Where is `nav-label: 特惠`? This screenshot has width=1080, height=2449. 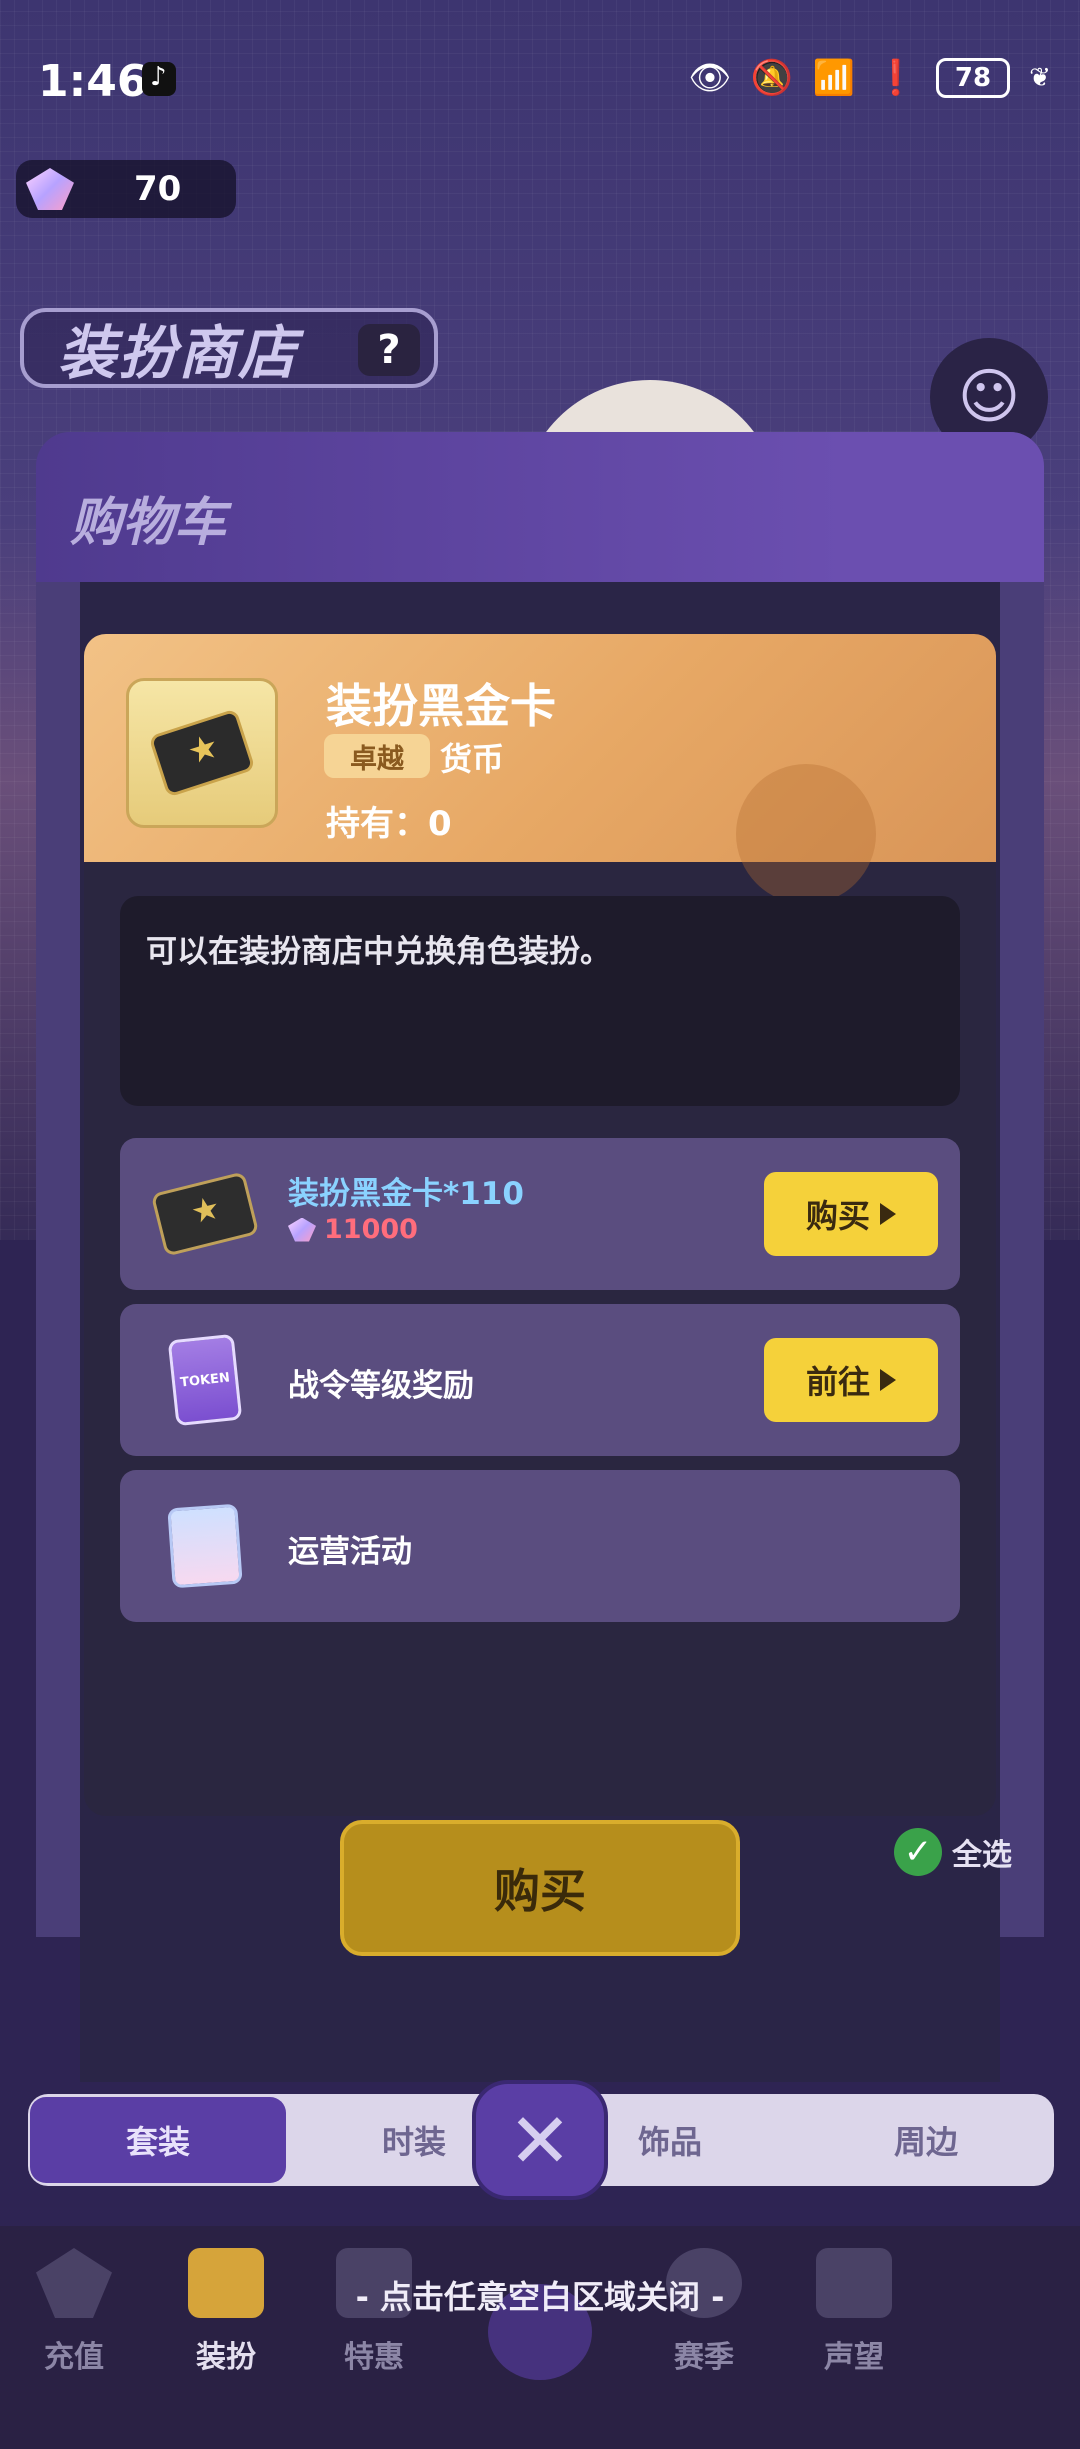 nav-label: 特惠 is located at coordinates (374, 2357).